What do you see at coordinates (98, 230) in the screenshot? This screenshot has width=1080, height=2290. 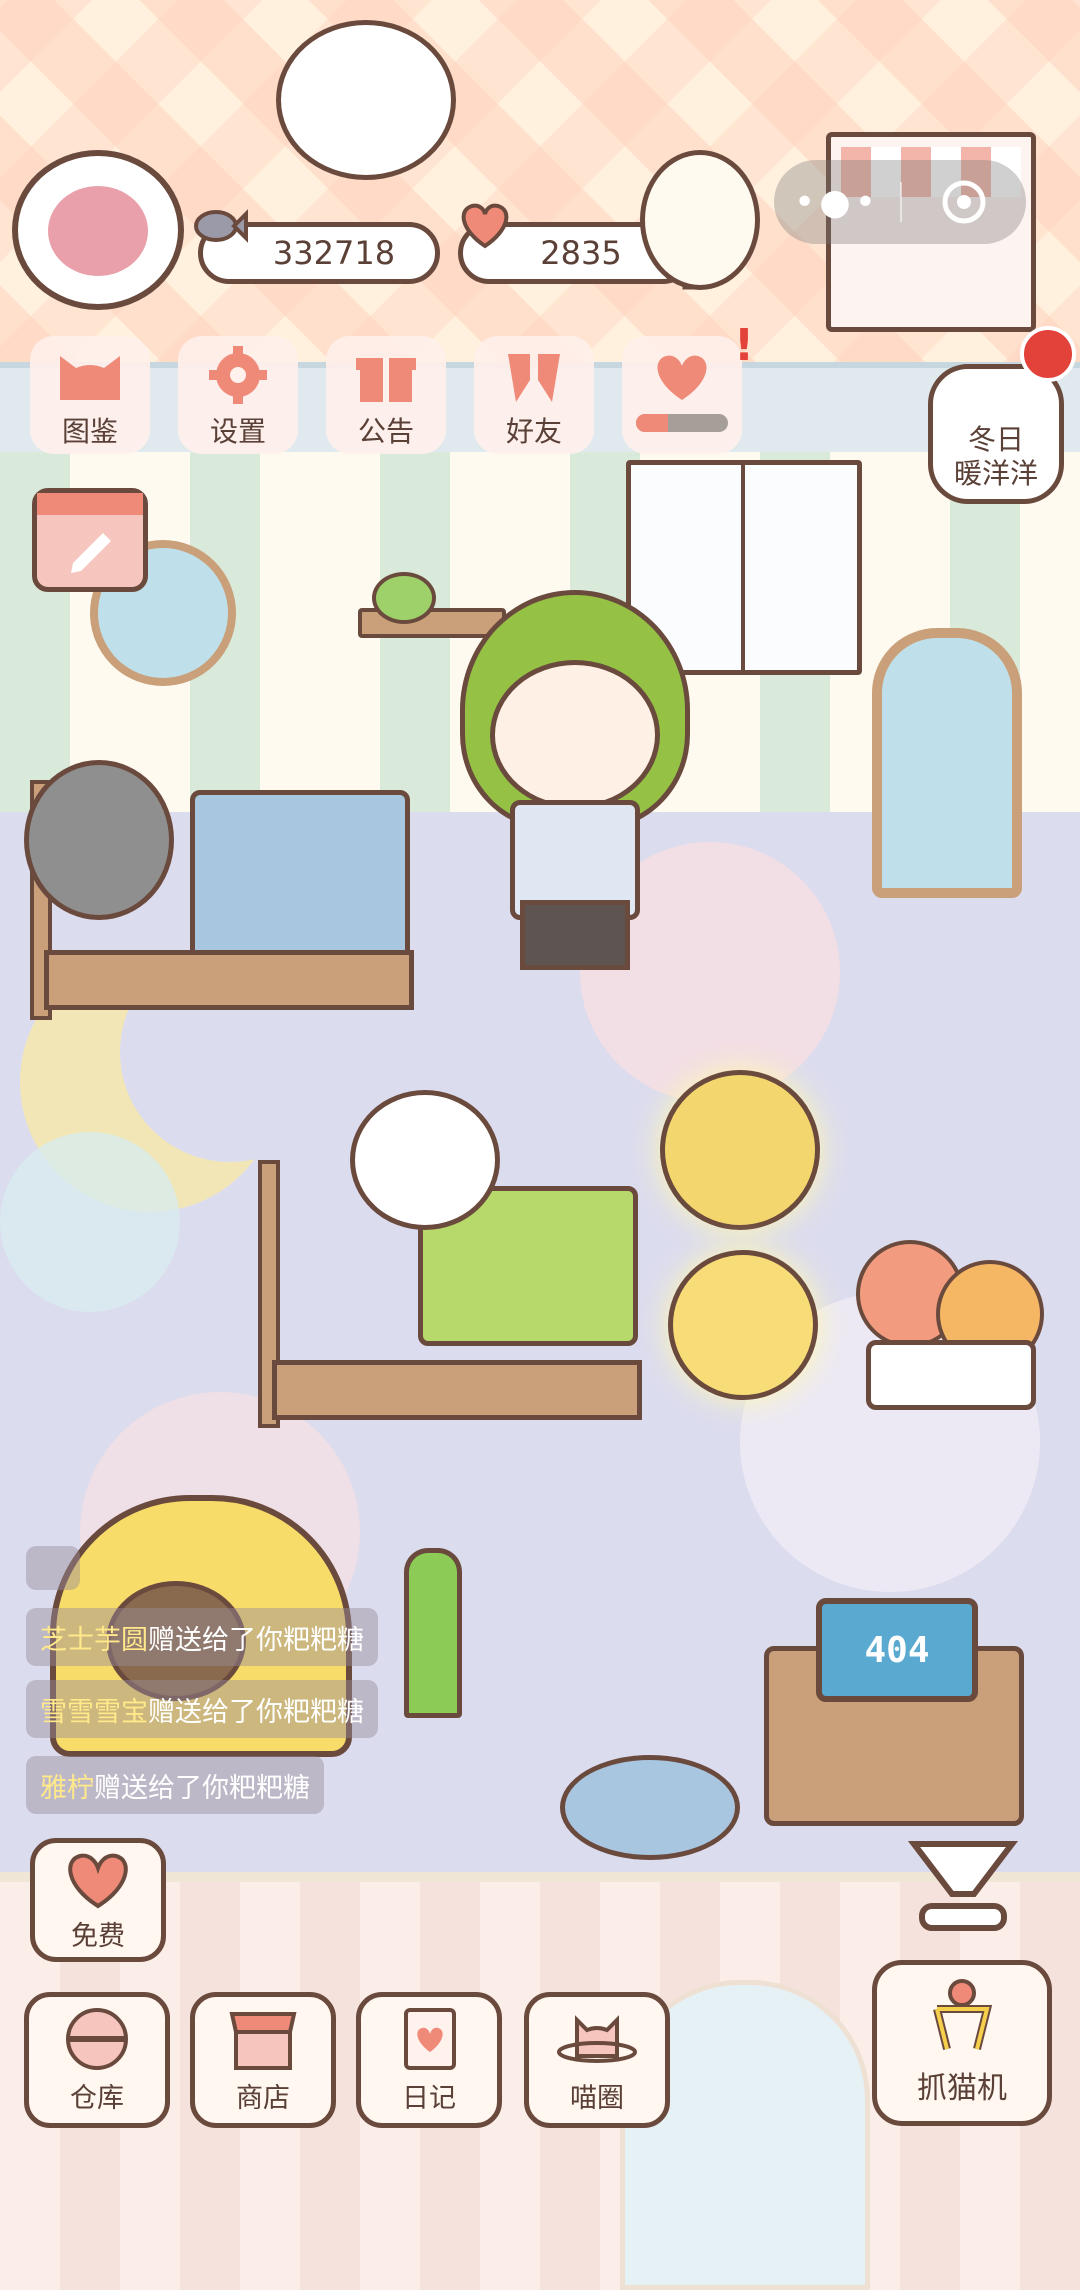 I see `player-avatar` at bounding box center [98, 230].